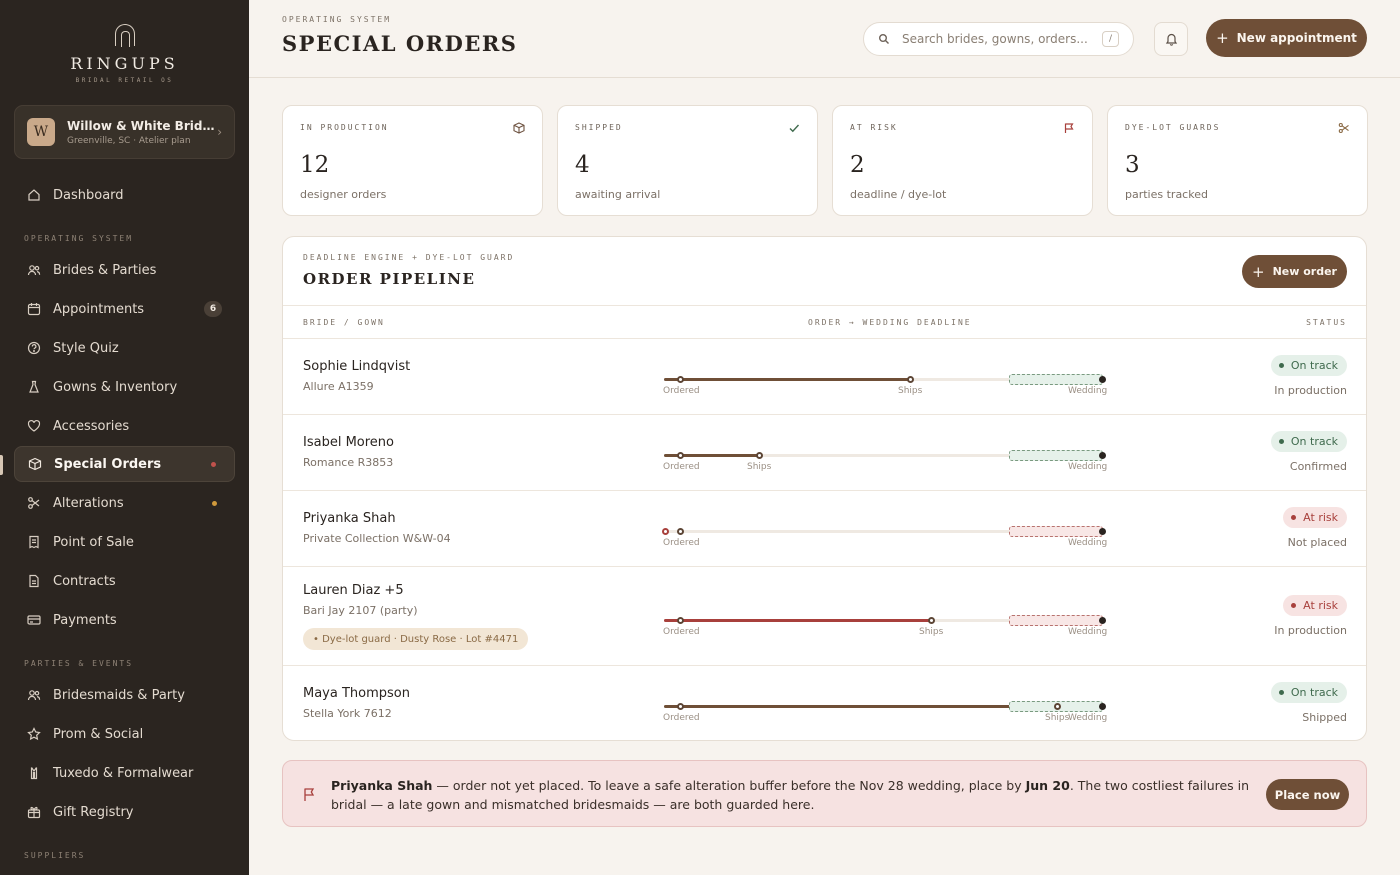 The width and height of the screenshot is (1400, 875). I want to click on sidebar-item-label: Tuxedo & Formalwear, so click(123, 773).